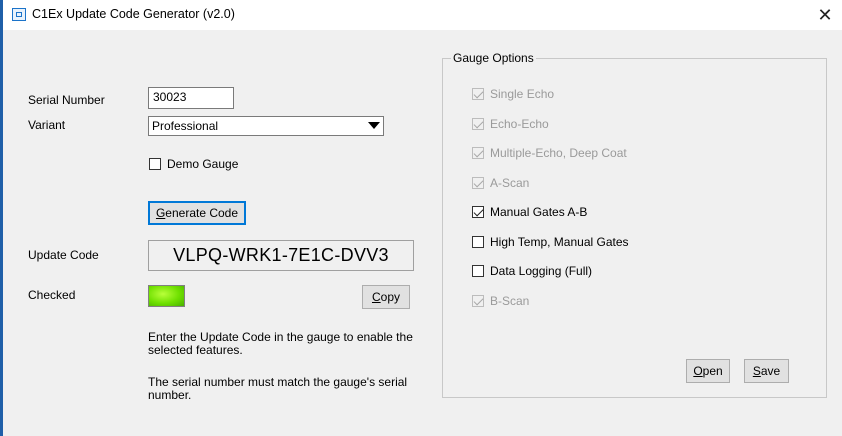  Describe the element at coordinates (185, 126) in the screenshot. I see `variant-selected-value: Professional` at that location.